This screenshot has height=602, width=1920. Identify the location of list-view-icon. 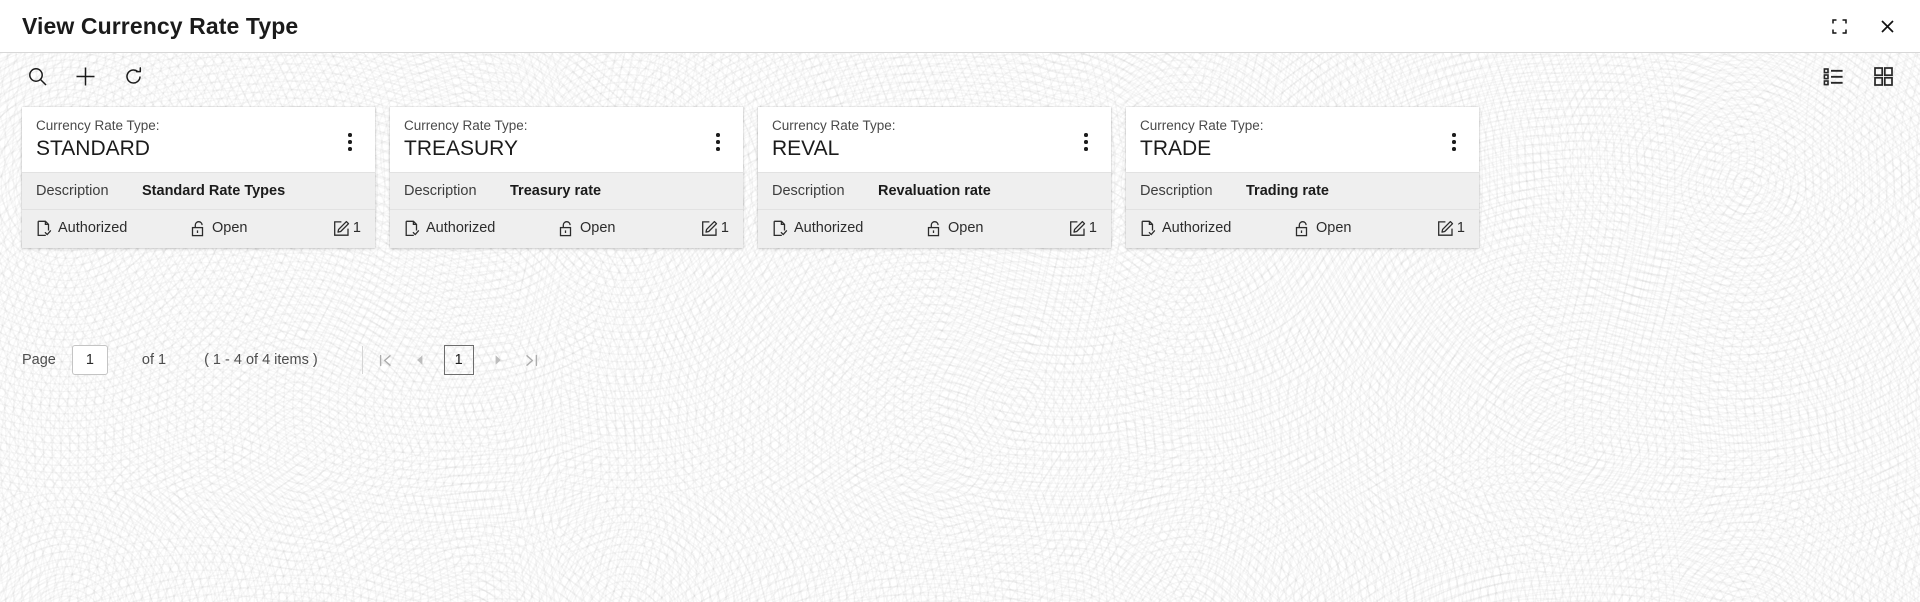
(1833, 76).